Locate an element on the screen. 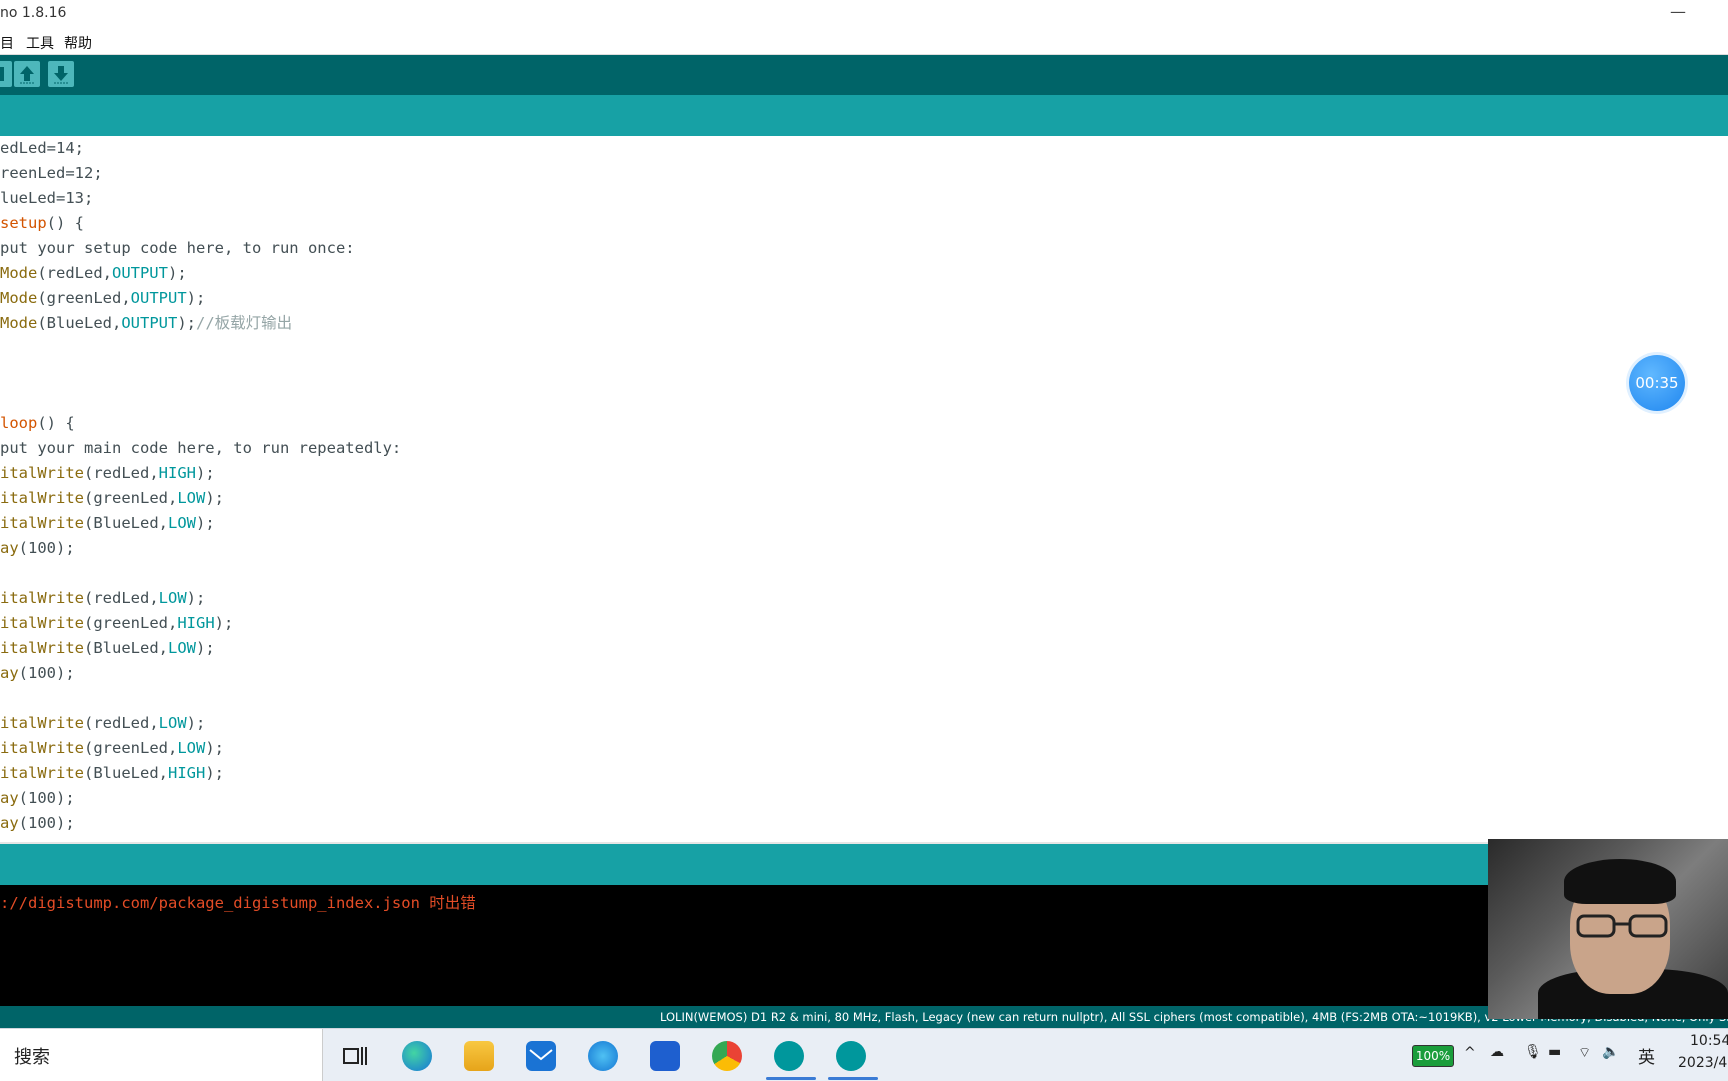 Image resolution: width=1728 pixels, height=1081 pixels. menu-item-2: 帮助 is located at coordinates (78, 43).